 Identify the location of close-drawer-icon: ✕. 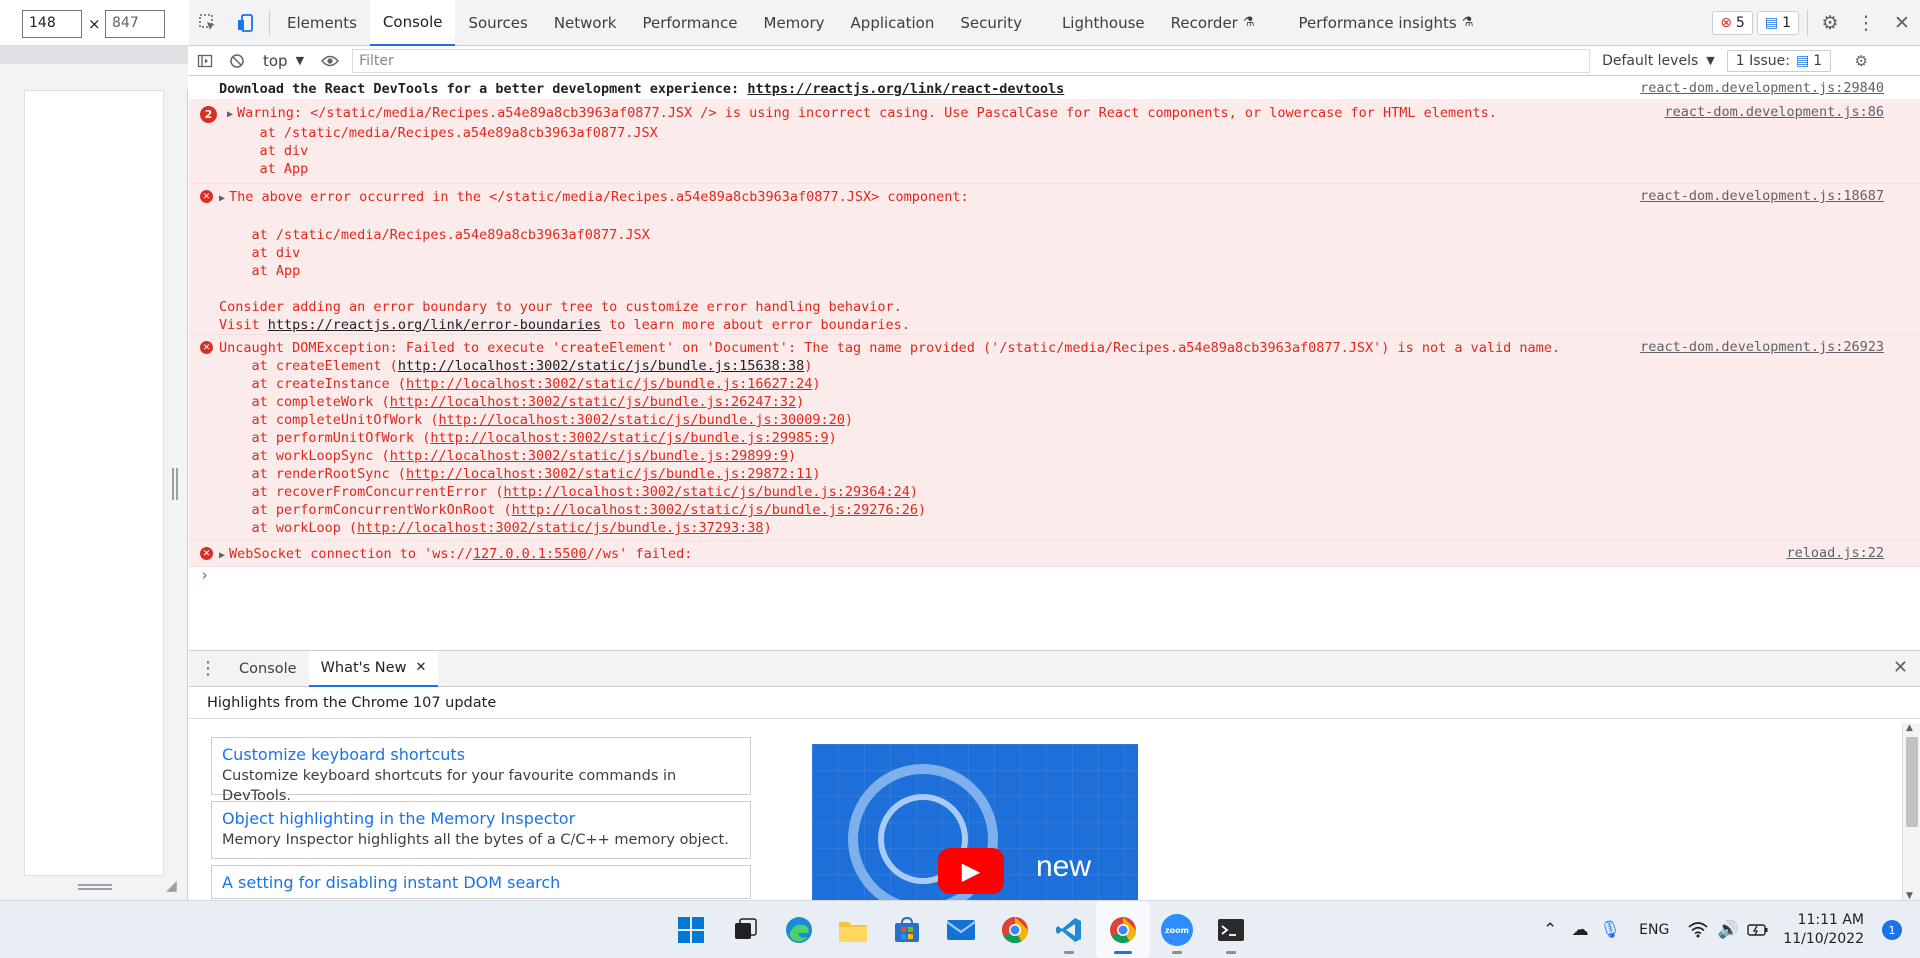
(1900, 667).